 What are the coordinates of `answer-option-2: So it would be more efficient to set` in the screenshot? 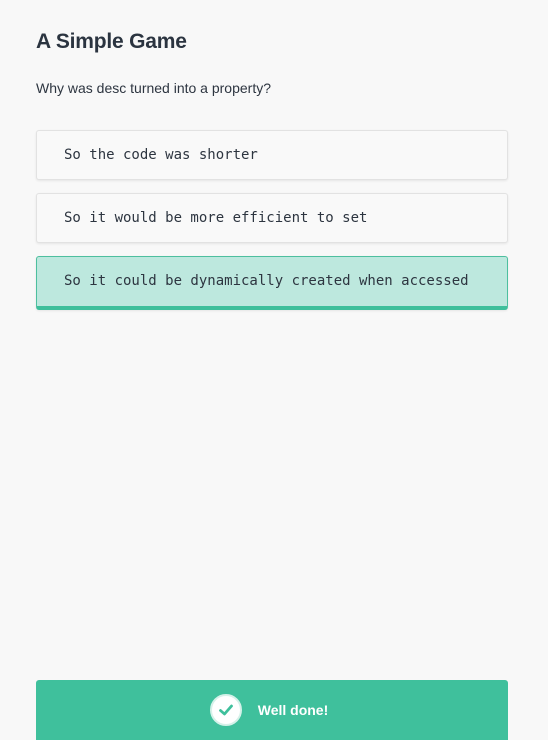 It's located at (272, 218).